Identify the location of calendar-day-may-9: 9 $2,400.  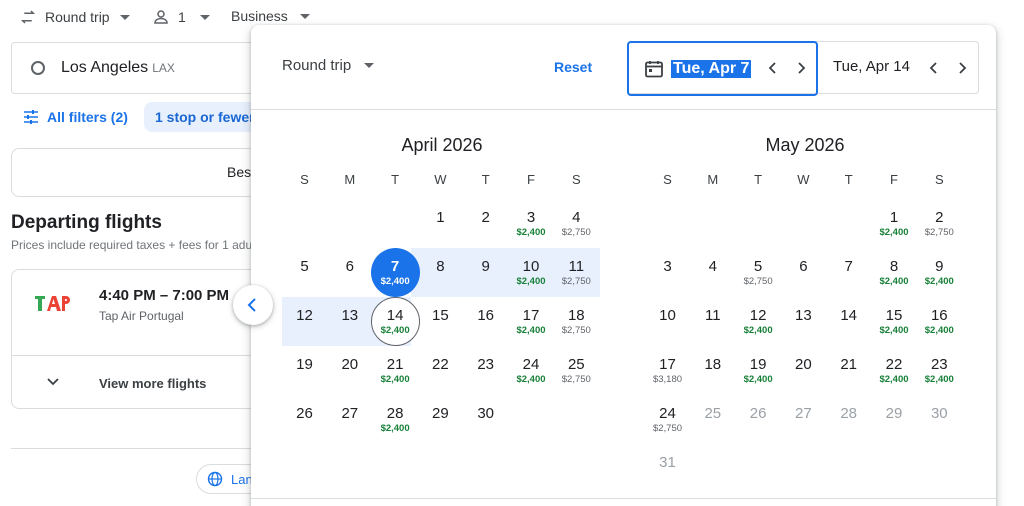
(939, 272).